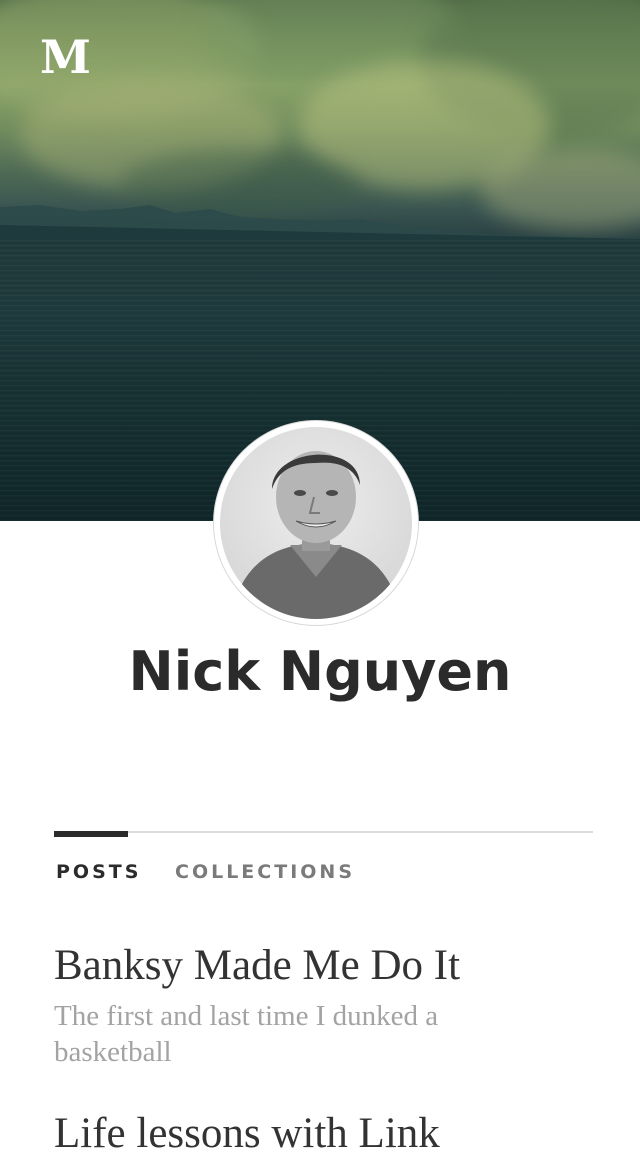  I want to click on medium-logo: M, so click(65, 57).